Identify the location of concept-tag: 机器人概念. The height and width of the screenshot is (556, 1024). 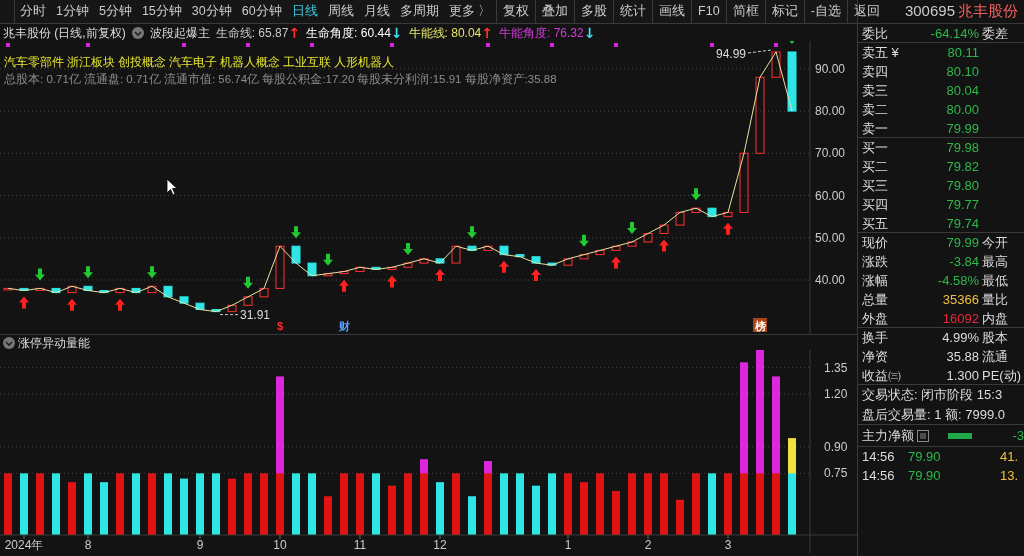
(250, 62).